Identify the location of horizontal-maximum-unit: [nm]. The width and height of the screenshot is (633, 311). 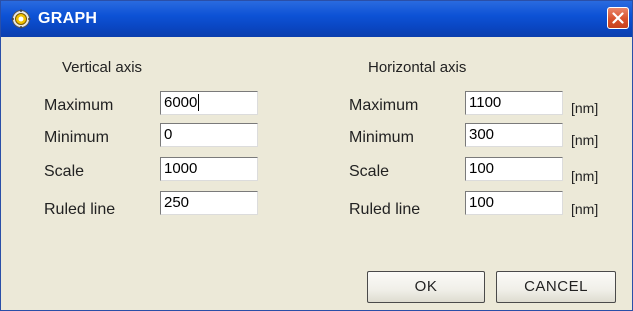
(585, 108).